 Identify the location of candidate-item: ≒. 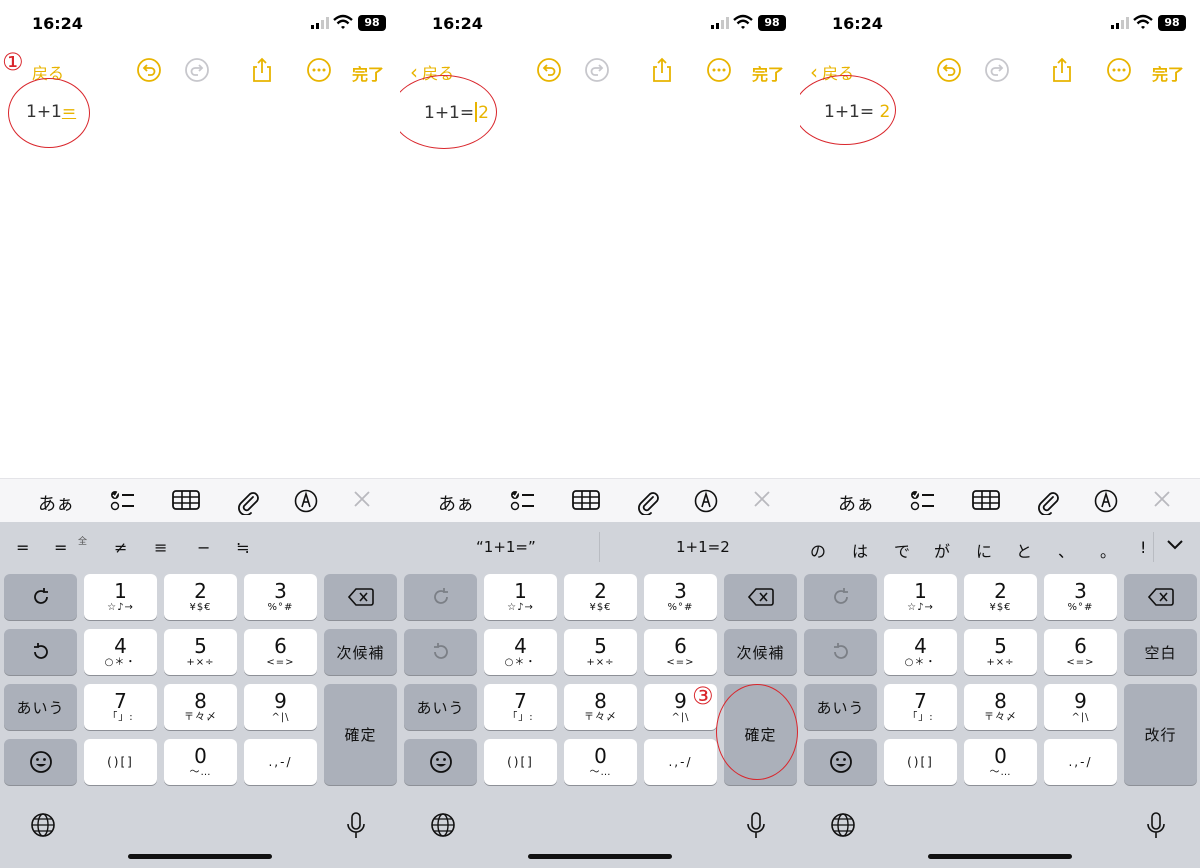
(242, 547).